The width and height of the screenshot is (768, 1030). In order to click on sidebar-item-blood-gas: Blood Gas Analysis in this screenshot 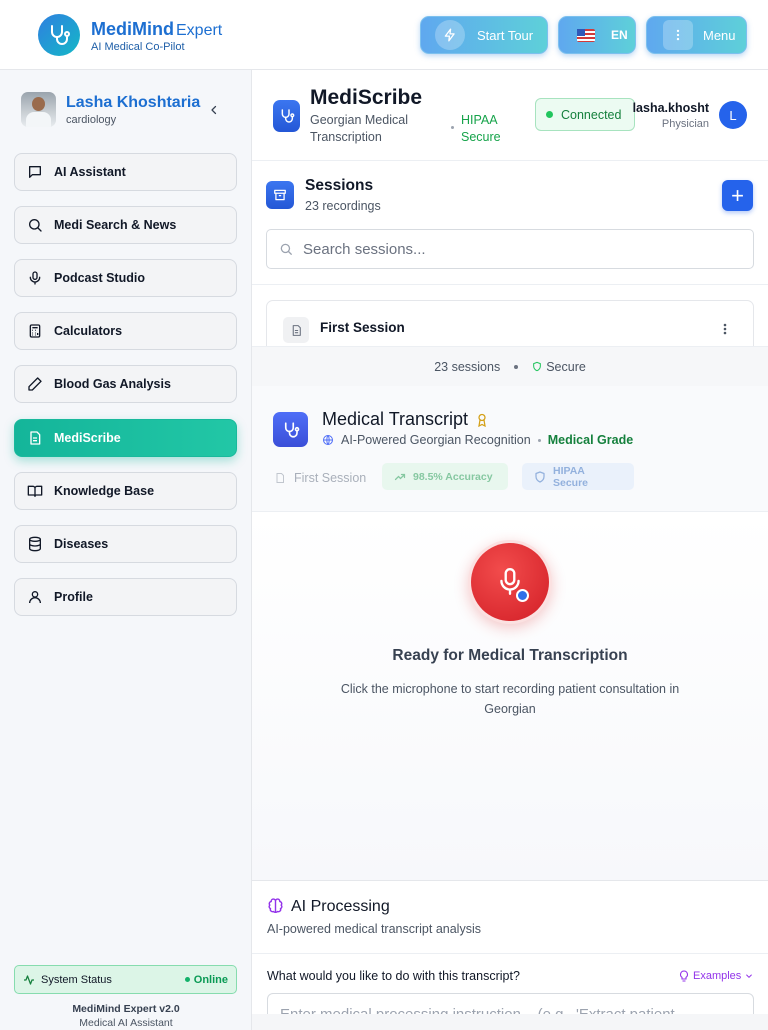, I will do `click(125, 384)`.